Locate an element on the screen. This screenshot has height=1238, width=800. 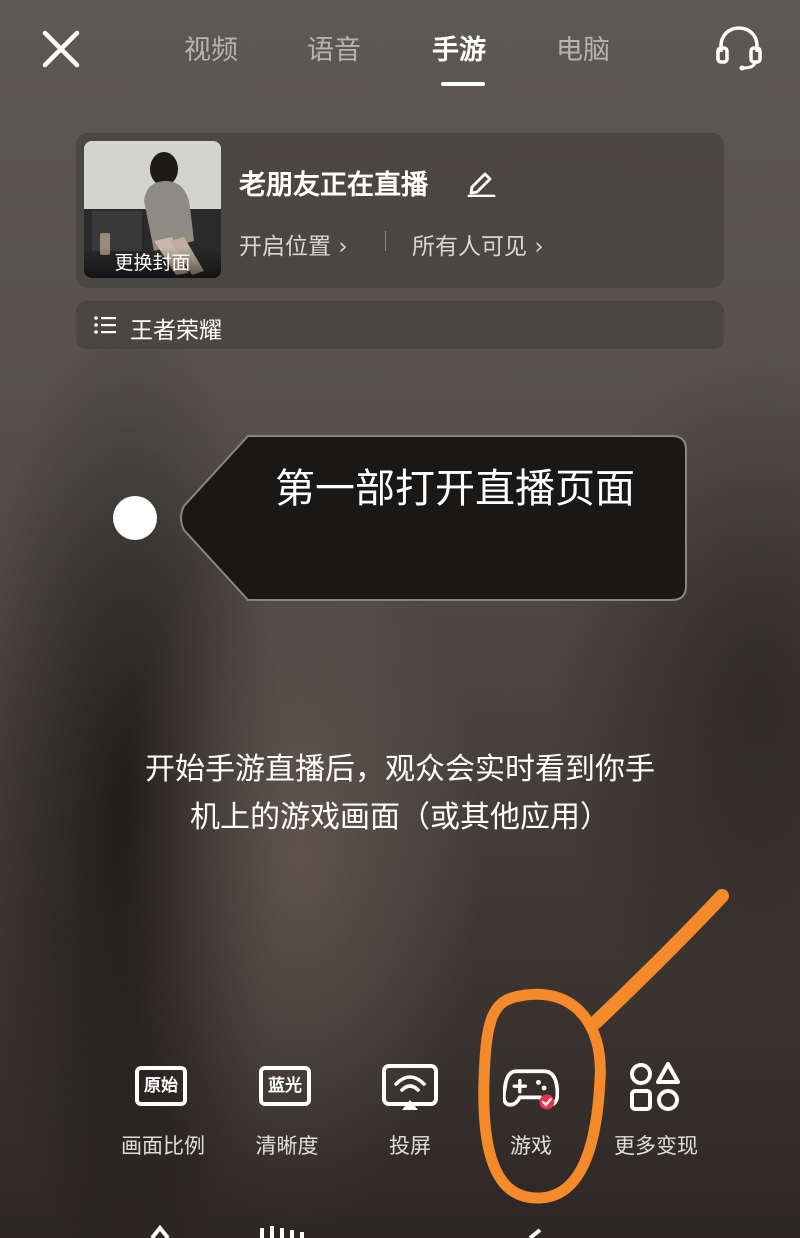
headset-icon is located at coordinates (739, 48).